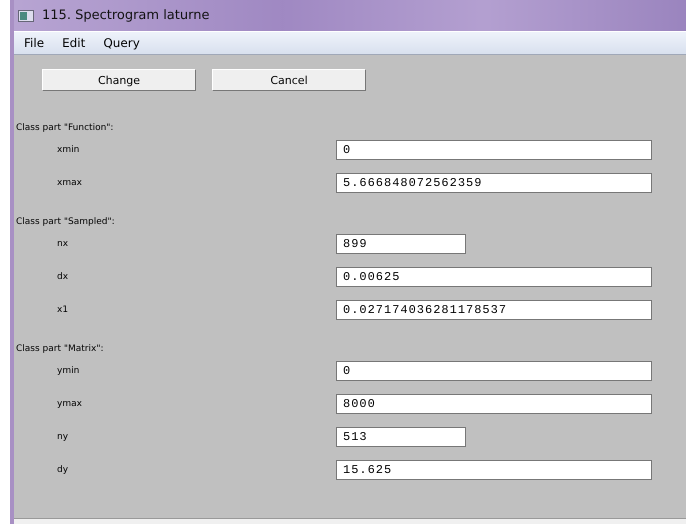 The image size is (686, 524). I want to click on input-field: 0.027174036281178537, so click(494, 310).